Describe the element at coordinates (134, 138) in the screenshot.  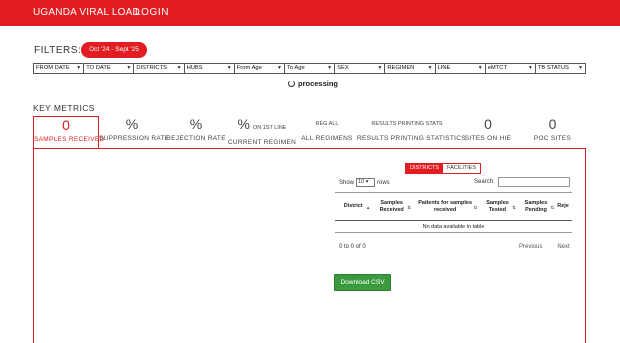
I see `metric-label: SUPPRESSION RATE` at that location.